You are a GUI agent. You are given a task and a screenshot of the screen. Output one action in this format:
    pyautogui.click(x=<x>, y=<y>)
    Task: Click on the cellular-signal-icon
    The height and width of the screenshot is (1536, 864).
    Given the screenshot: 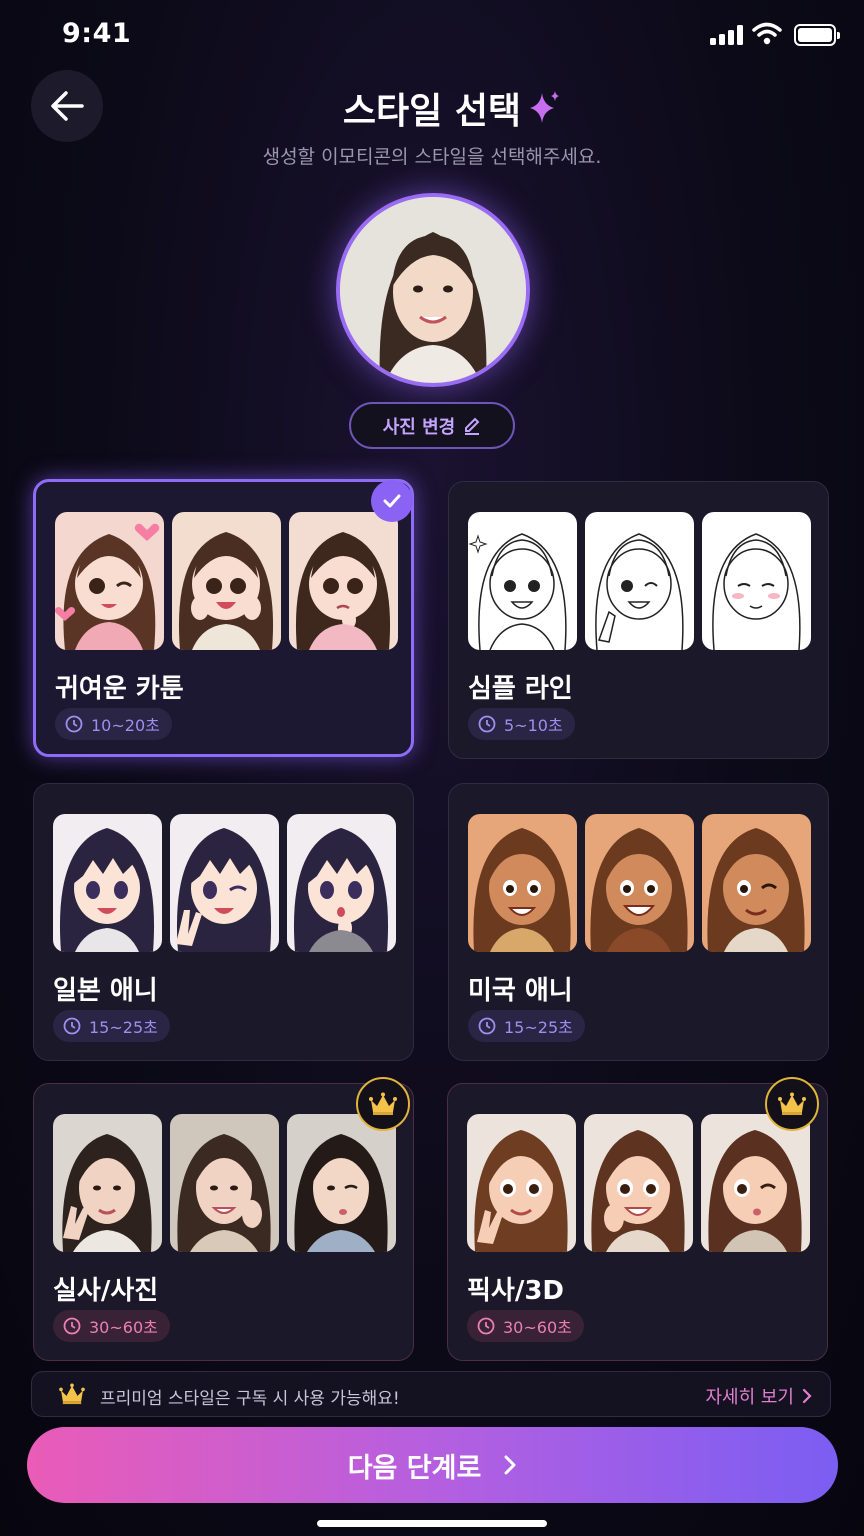 What is the action you would take?
    pyautogui.click(x=726, y=35)
    